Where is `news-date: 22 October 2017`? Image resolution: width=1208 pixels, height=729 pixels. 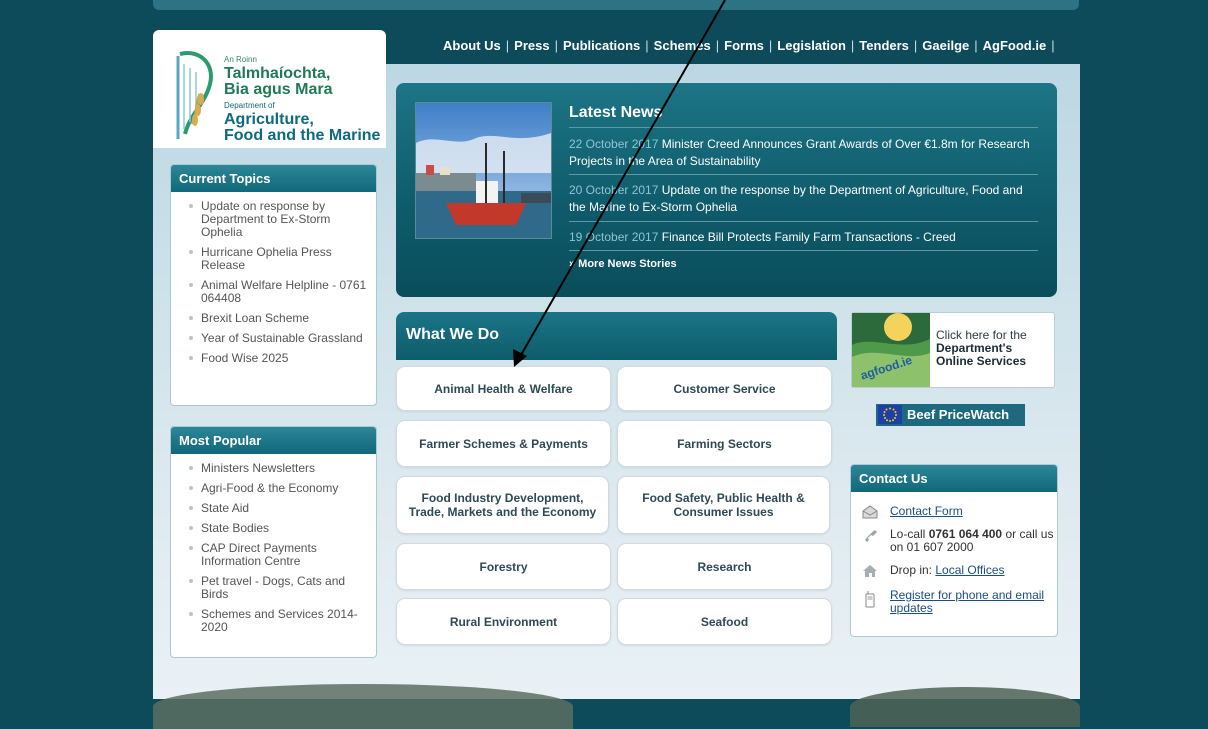
news-date: 22 October 2017 is located at coordinates (614, 144).